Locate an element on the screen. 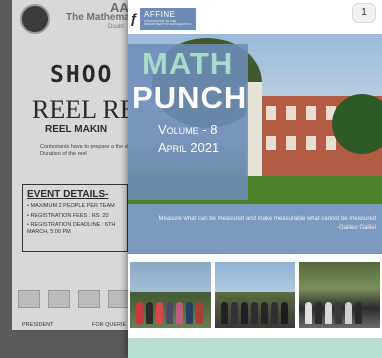  page-number-badge: 1 is located at coordinates (364, 13).